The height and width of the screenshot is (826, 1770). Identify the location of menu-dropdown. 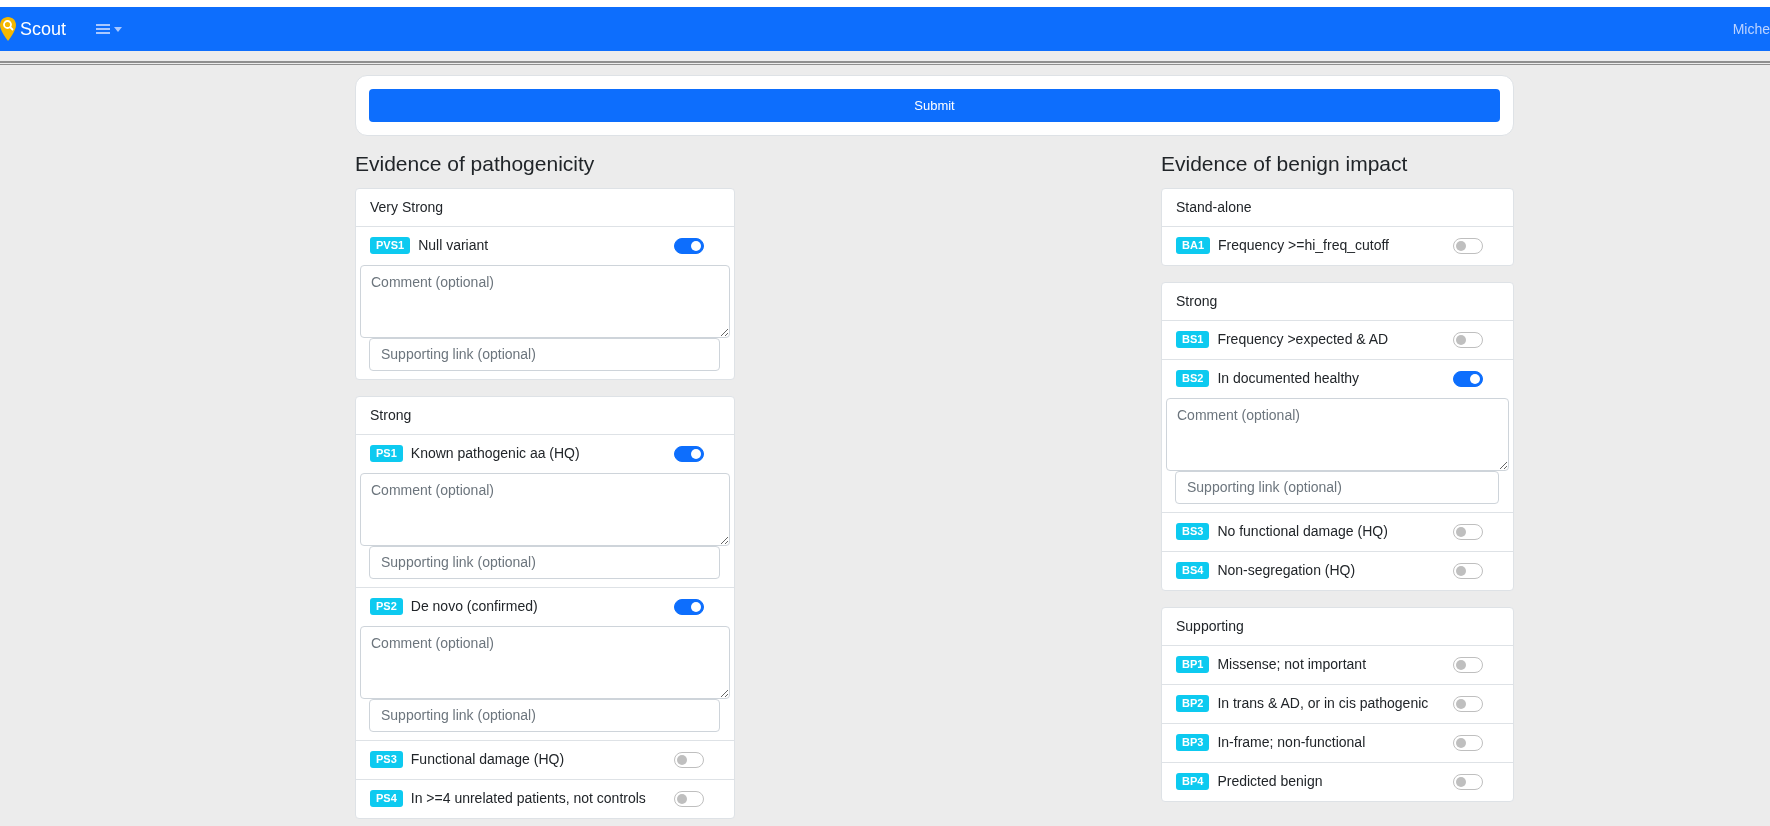
(109, 29).